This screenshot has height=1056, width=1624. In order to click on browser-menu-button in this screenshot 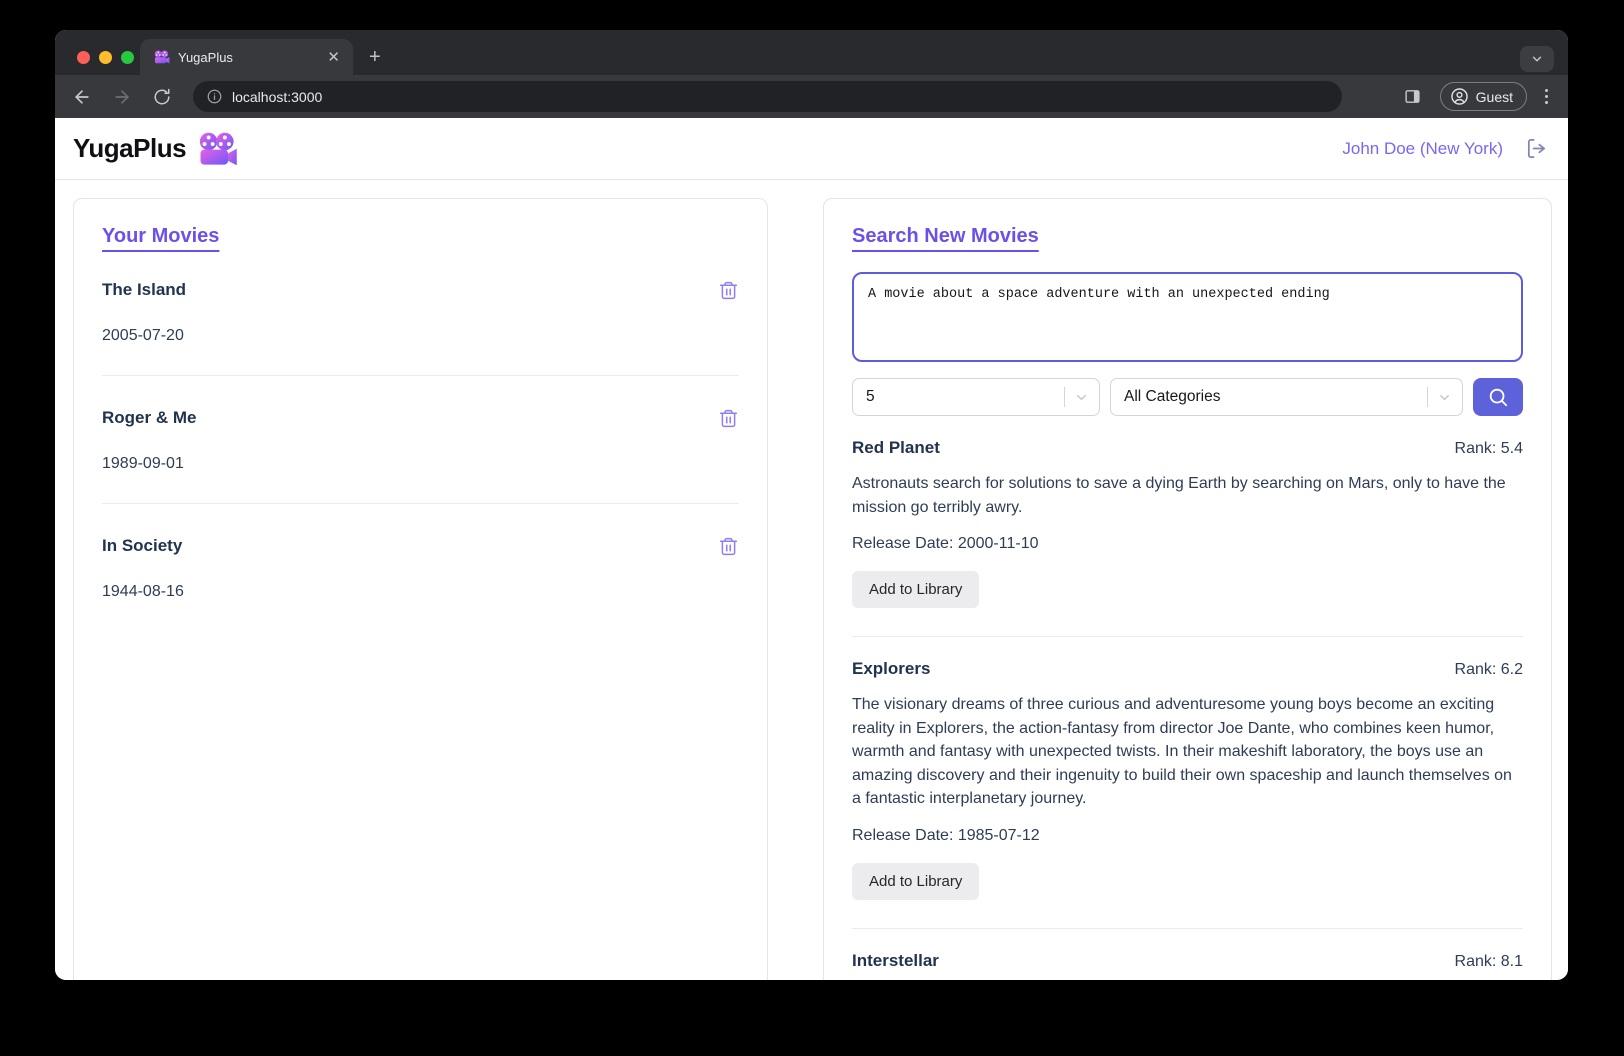, I will do `click(1546, 96)`.